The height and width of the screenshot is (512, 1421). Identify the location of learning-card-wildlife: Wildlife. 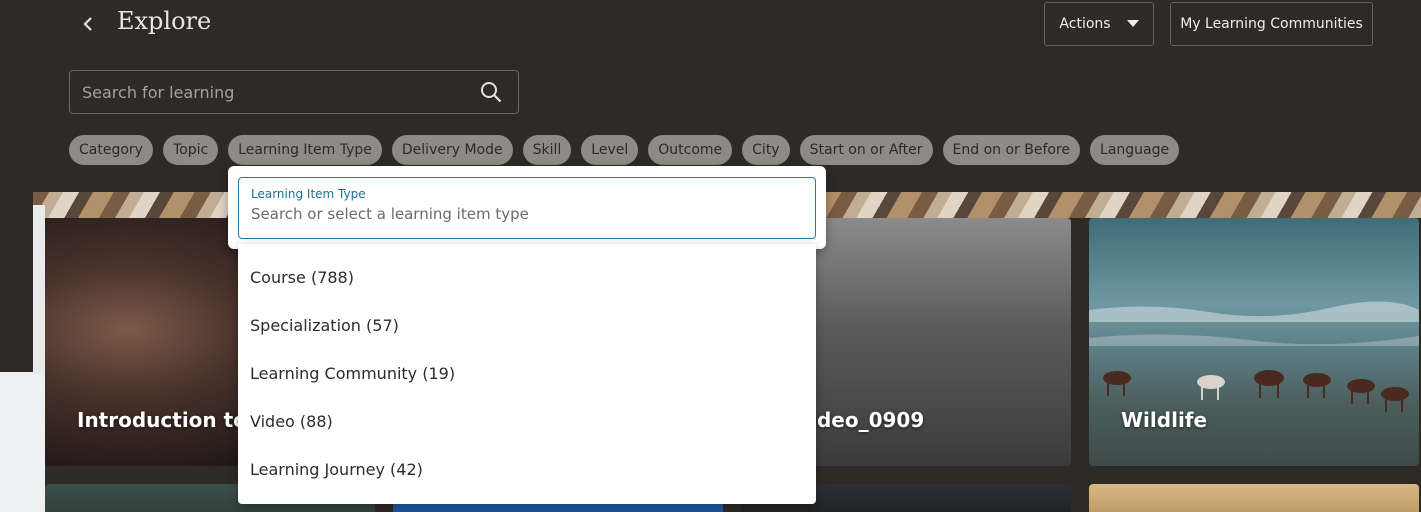
(1254, 342).